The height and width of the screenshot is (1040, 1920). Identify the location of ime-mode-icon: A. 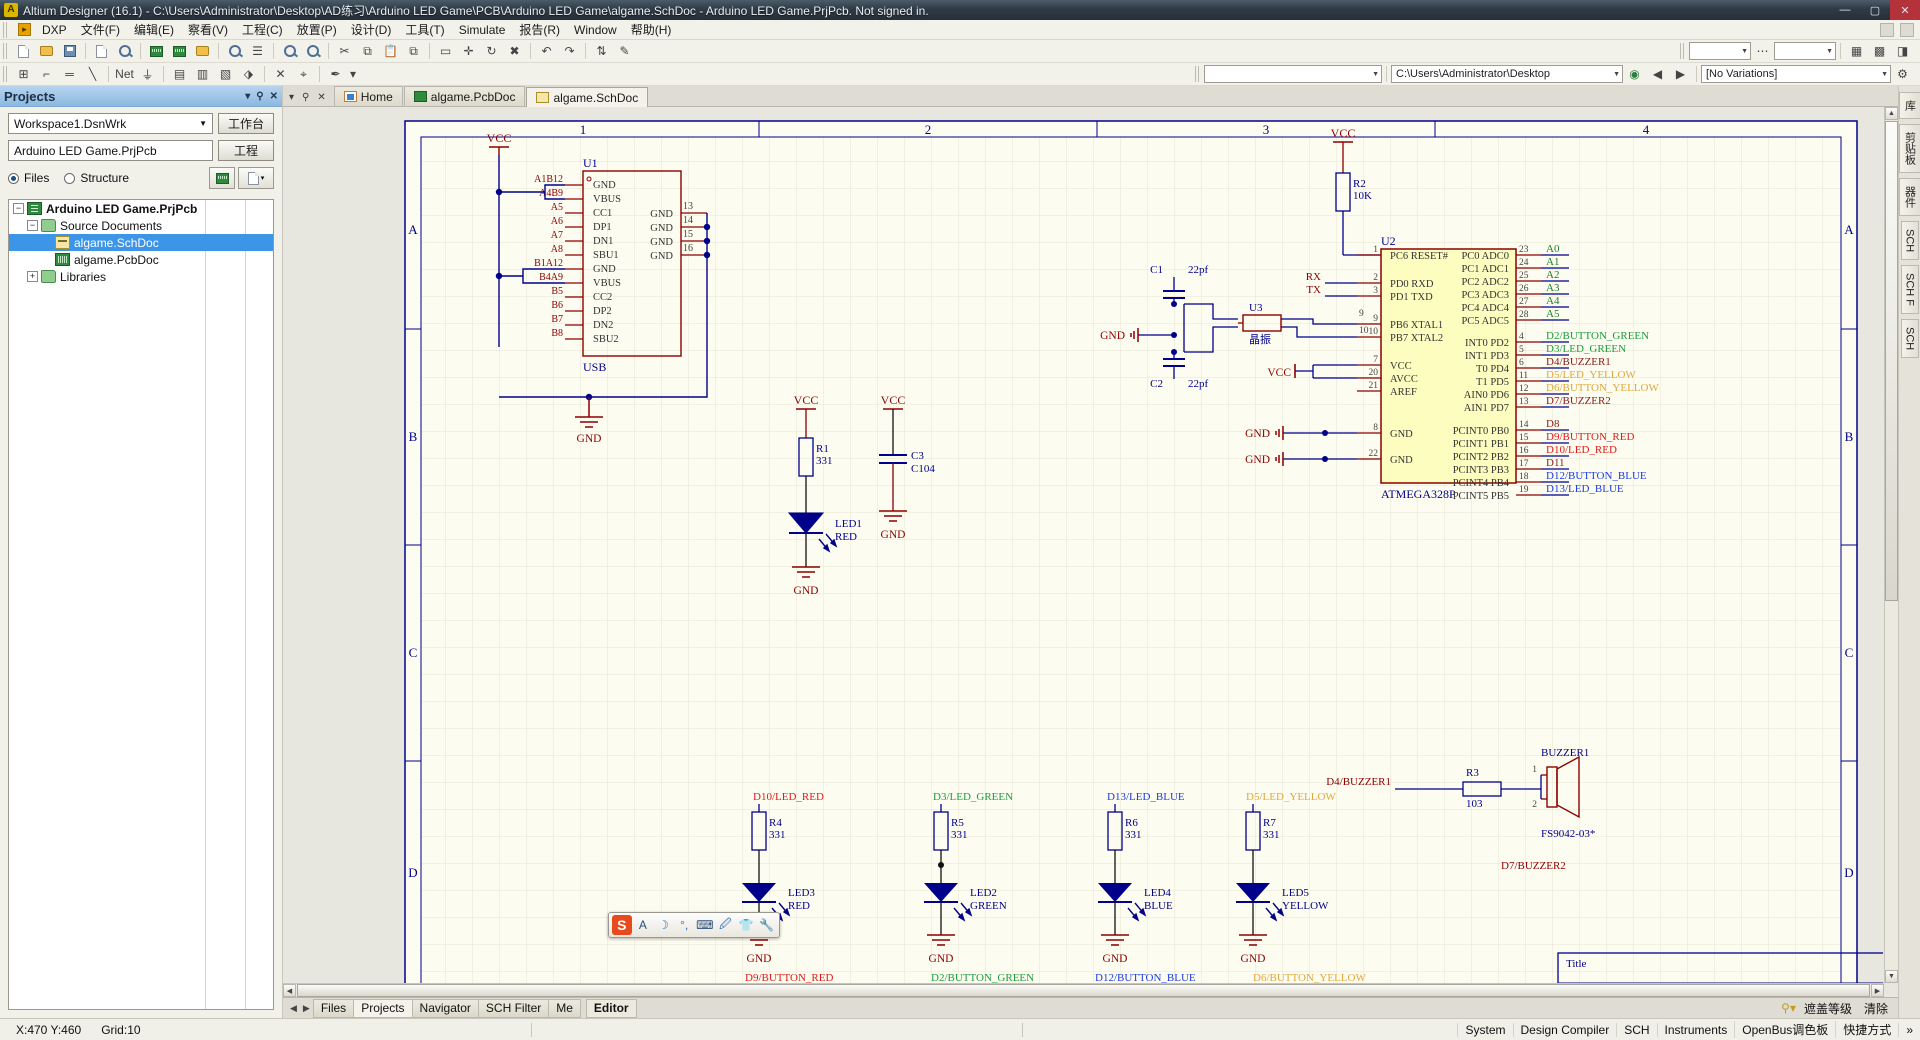
(643, 925).